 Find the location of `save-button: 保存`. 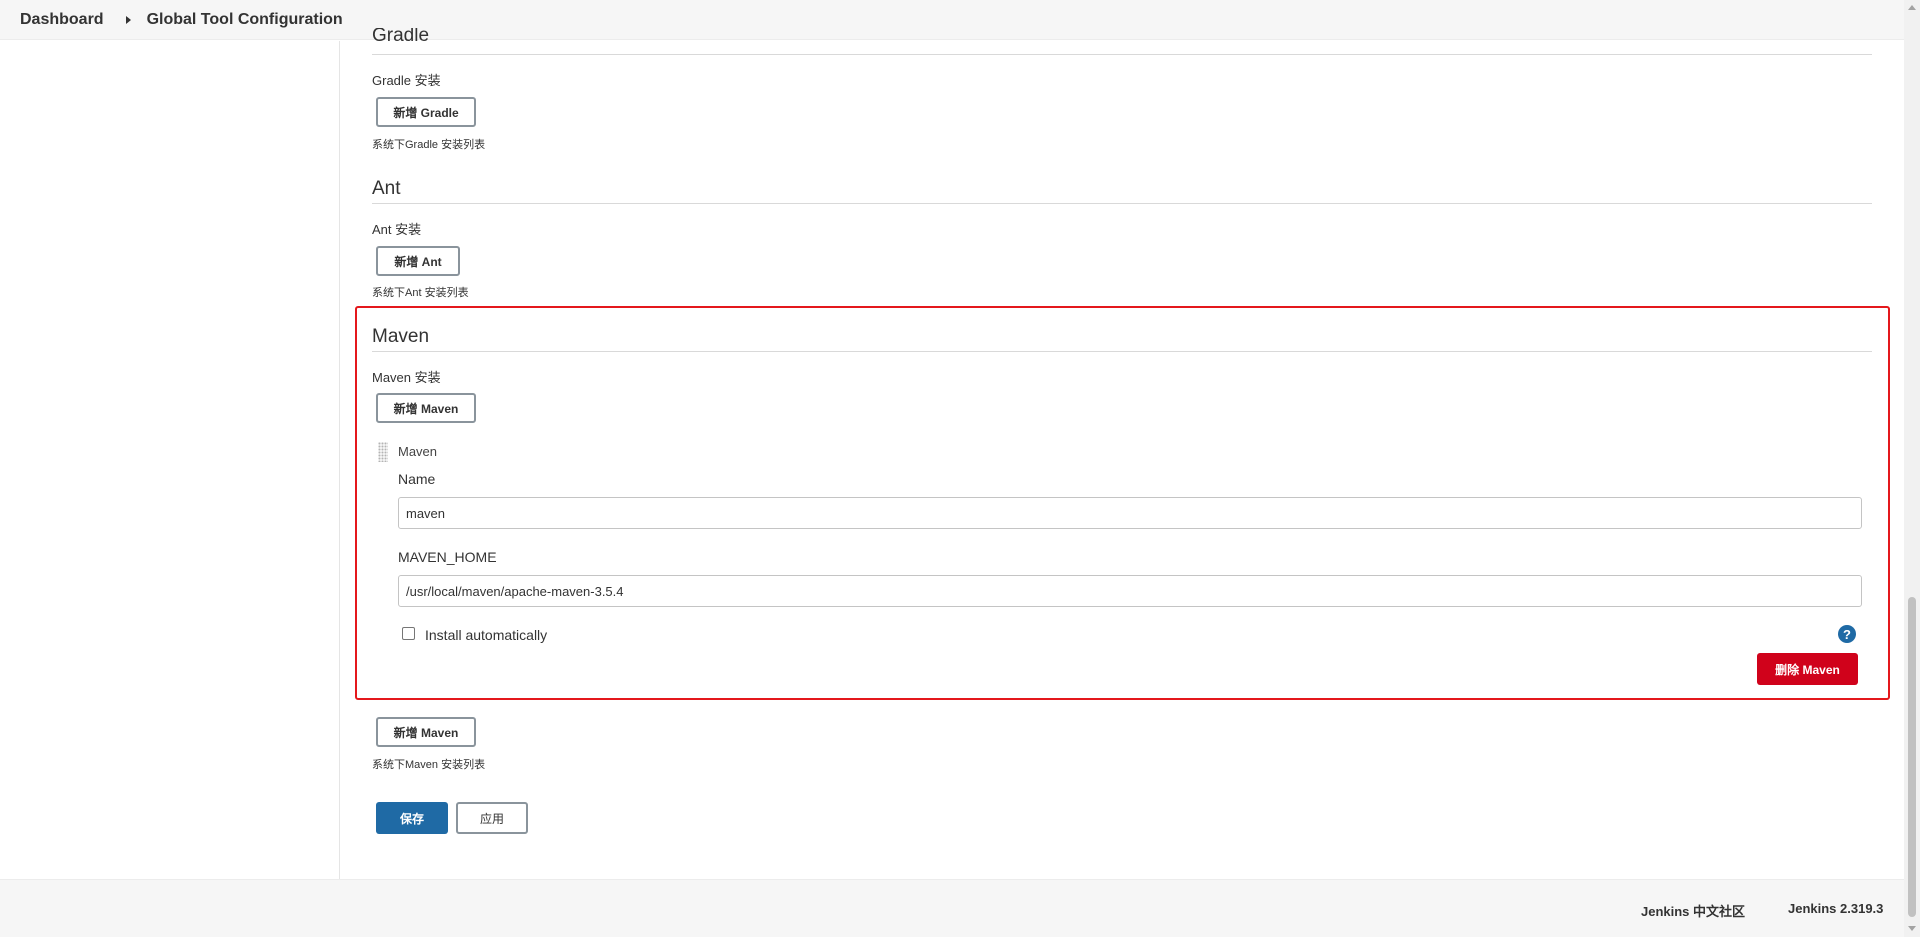

save-button: 保存 is located at coordinates (412, 818).